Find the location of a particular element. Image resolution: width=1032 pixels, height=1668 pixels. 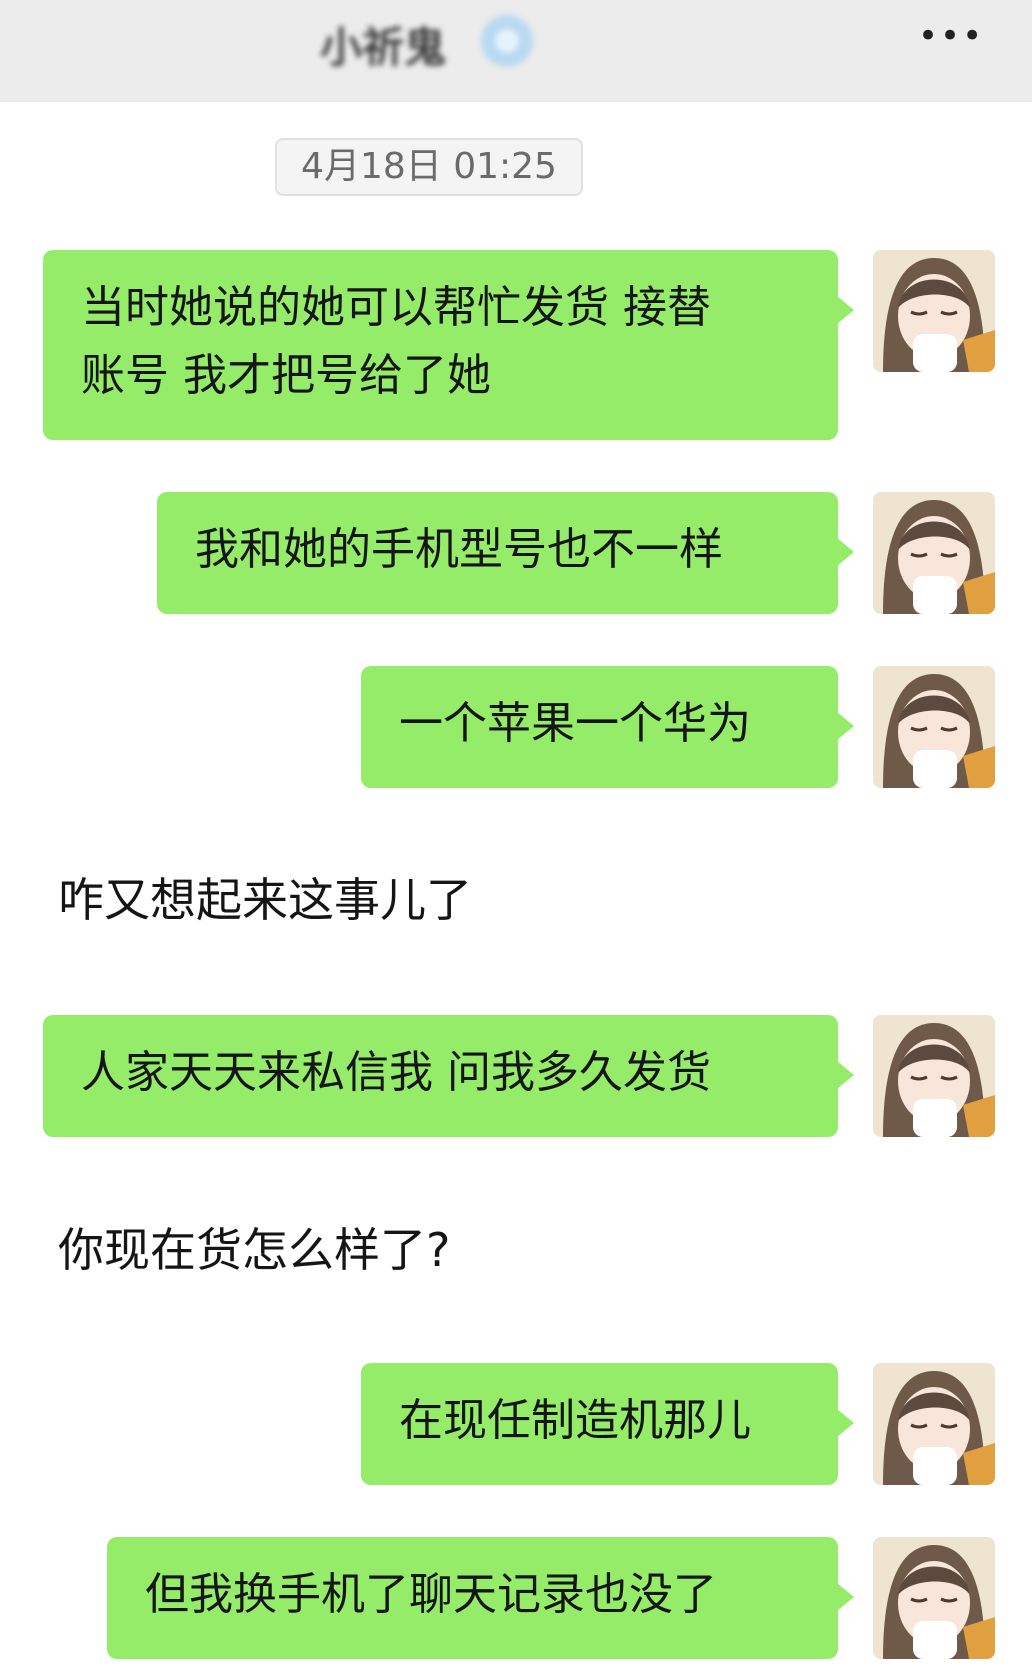

message-bubble-sent: 一个苹果一个华为 is located at coordinates (607, 727).